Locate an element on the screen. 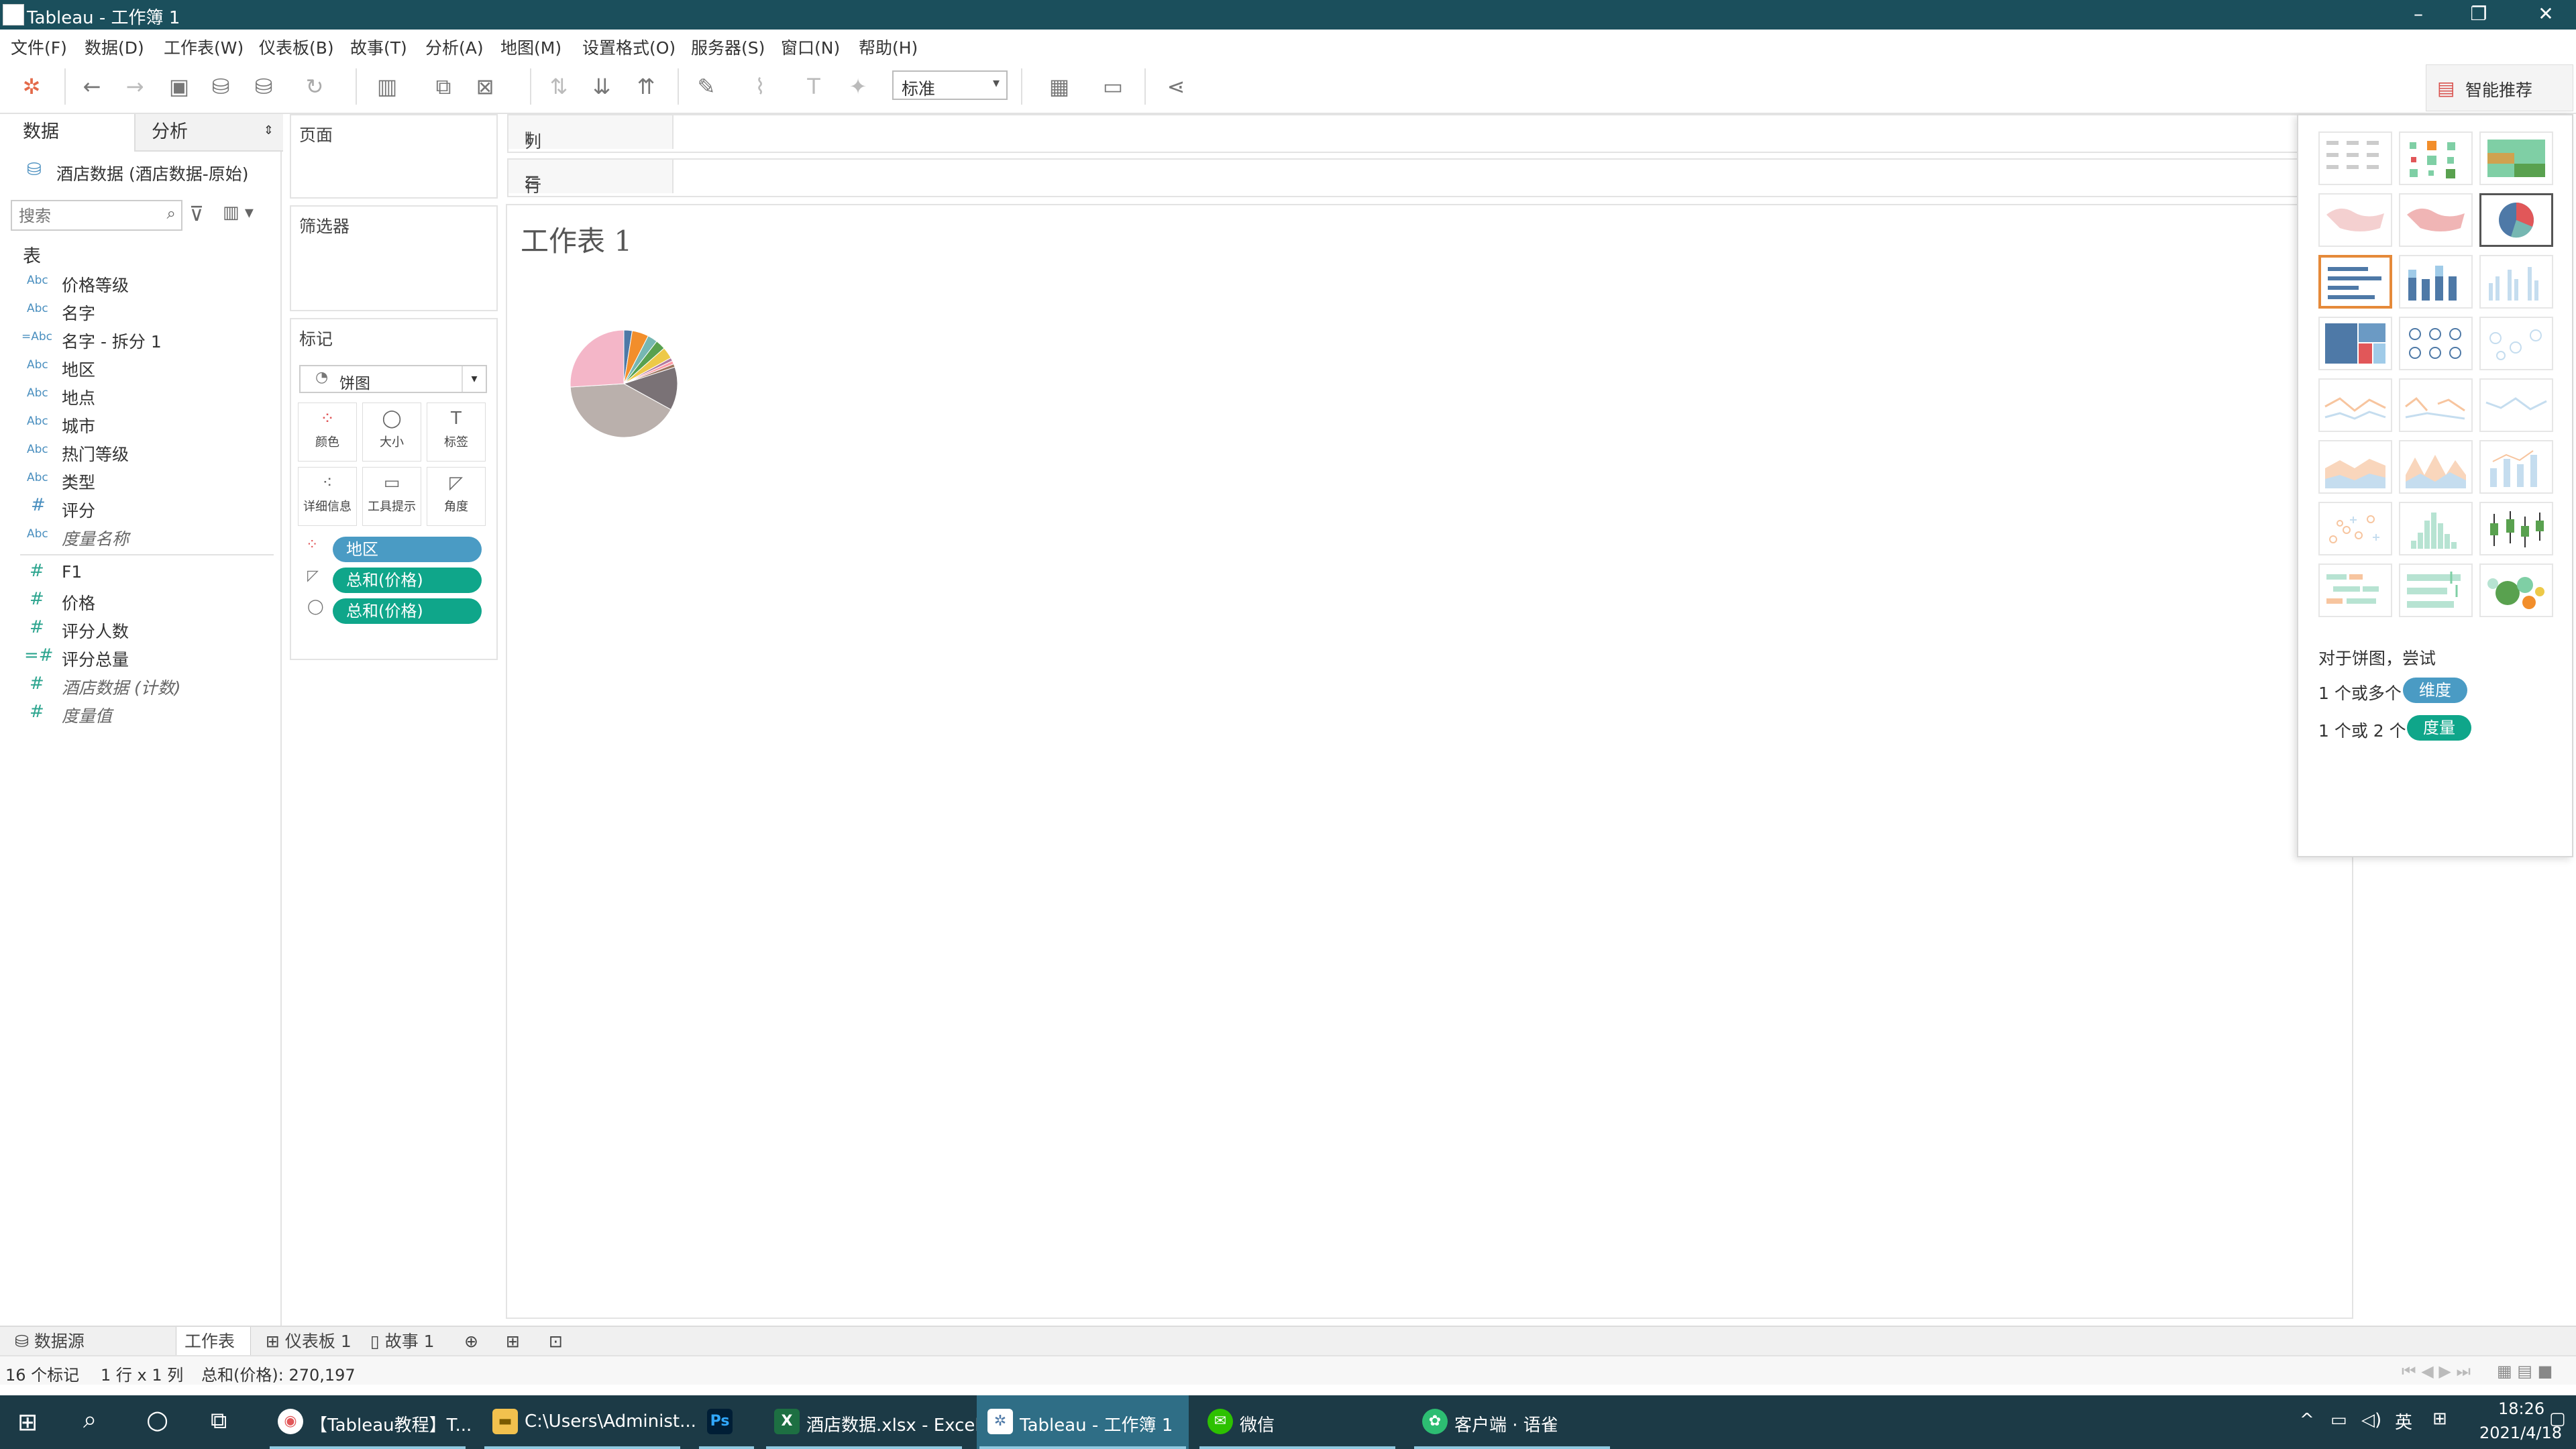  search-icon: ⌕ is located at coordinates (90, 1420).